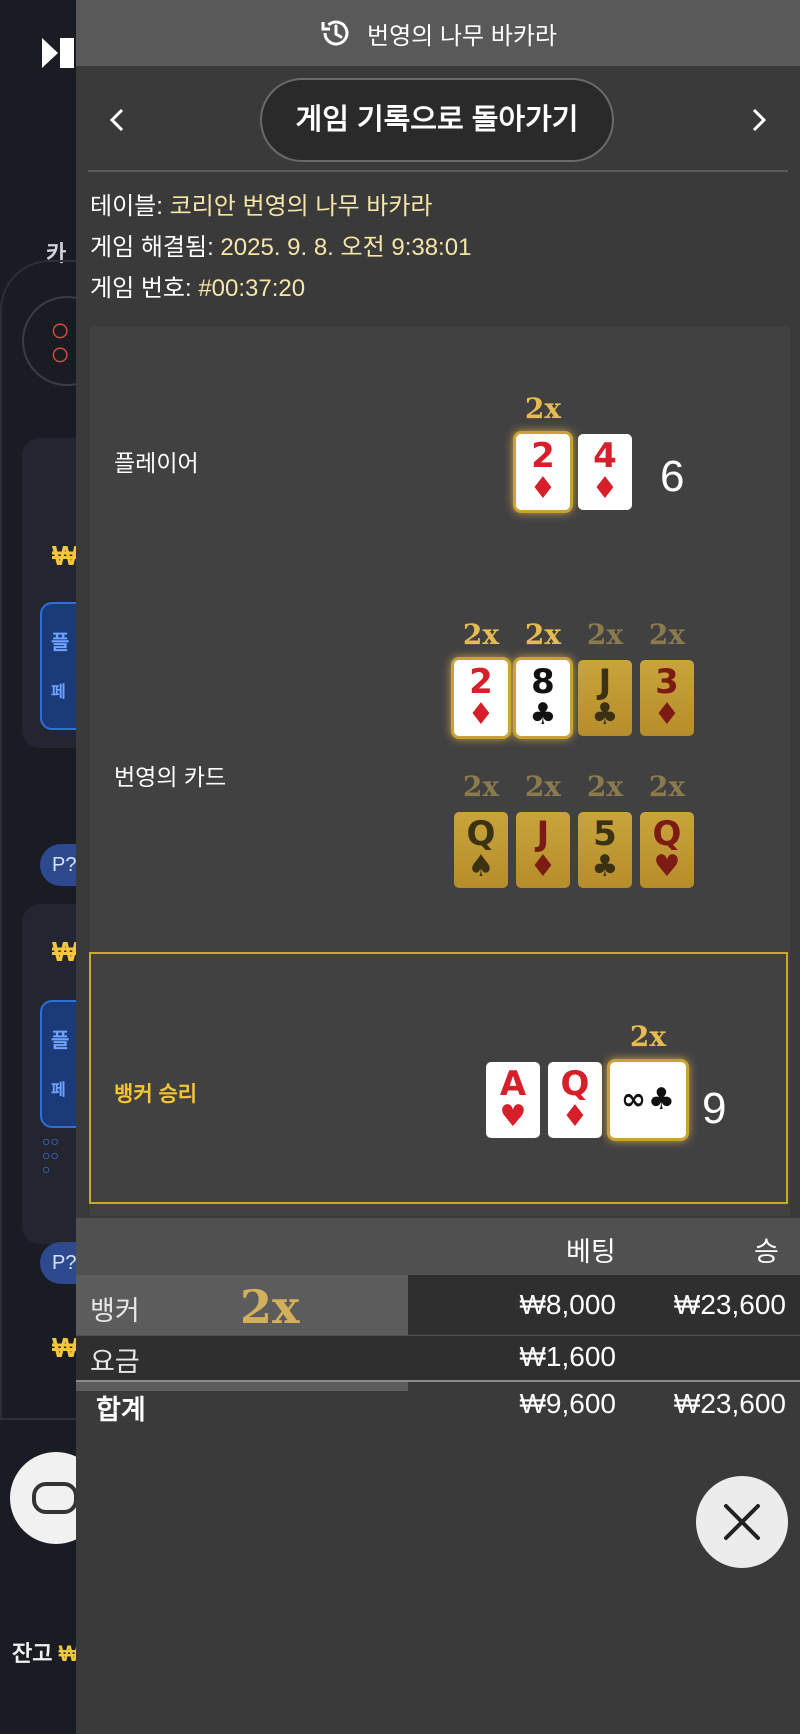 The width and height of the screenshot is (800, 1734). I want to click on panel-title-bar: 번영의 나무 바카라, so click(438, 33).